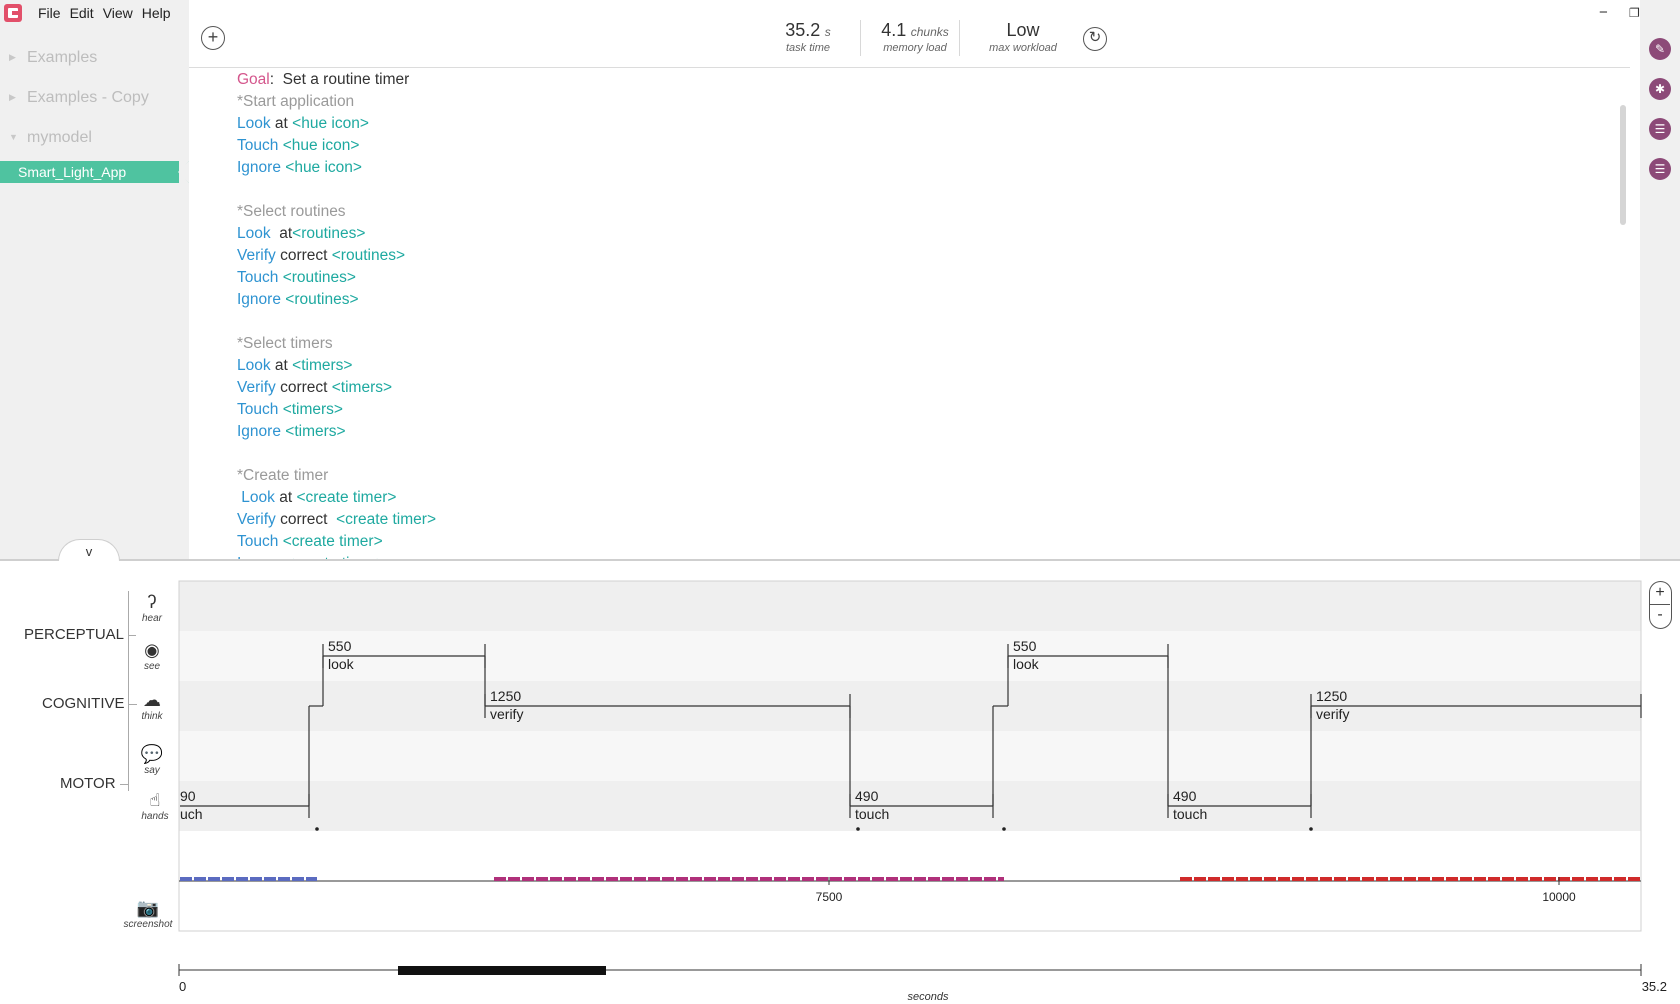 Image resolution: width=1680 pixels, height=1004 pixels. I want to click on editor-line: Verify correct <create timer>, so click(336, 520).